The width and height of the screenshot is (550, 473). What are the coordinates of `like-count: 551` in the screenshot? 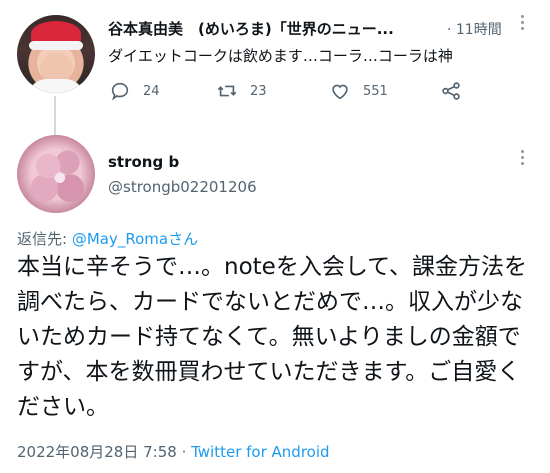 It's located at (375, 91).